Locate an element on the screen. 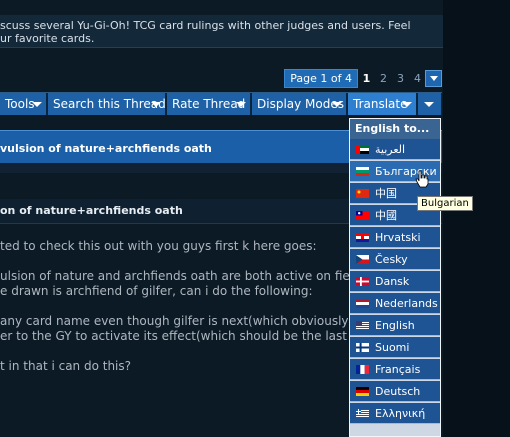 Image resolution: width=510 pixels, height=437 pixels. flag-cn-icon is located at coordinates (362, 193).